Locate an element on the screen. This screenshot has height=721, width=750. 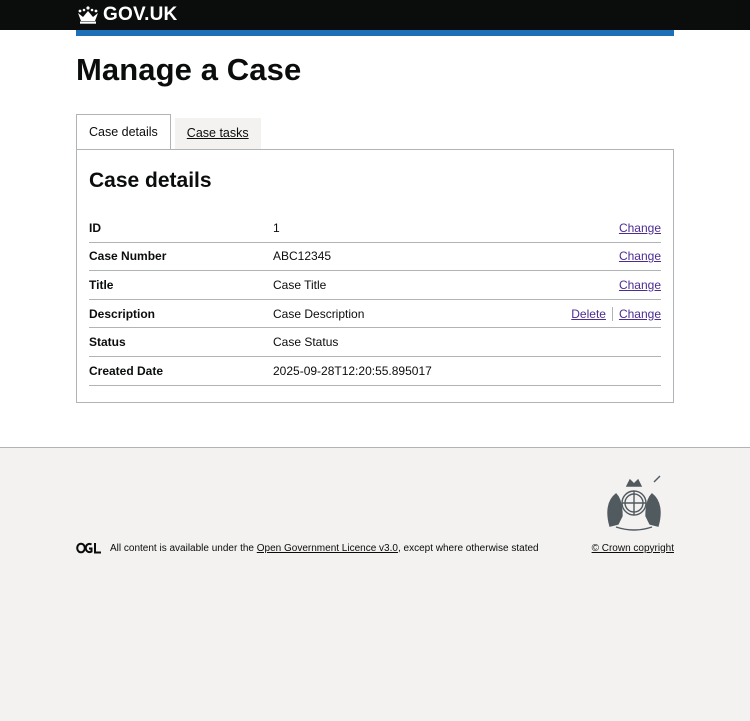
licence-suffix: , except where otherwise stated is located at coordinates (468, 548).